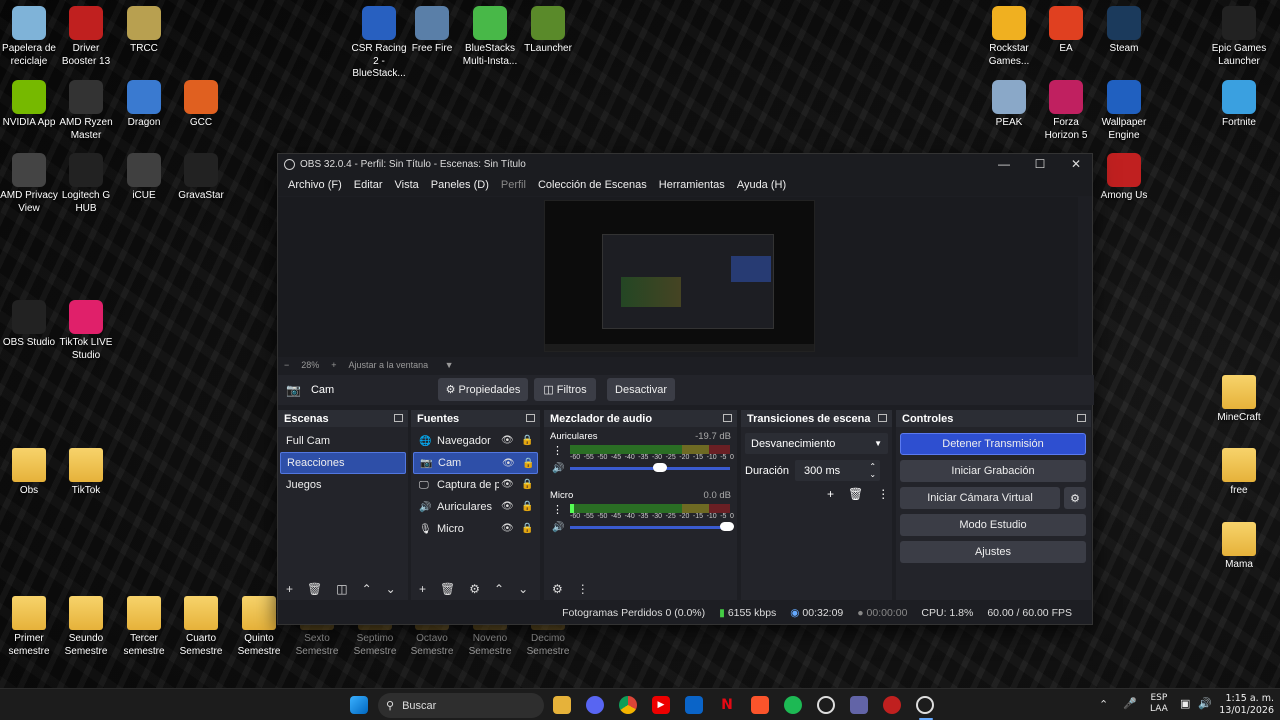  I want to click on outlook-icon, so click(694, 705).